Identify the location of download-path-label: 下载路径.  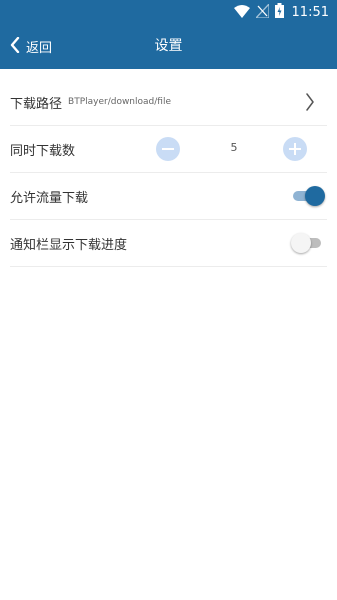
(36, 104).